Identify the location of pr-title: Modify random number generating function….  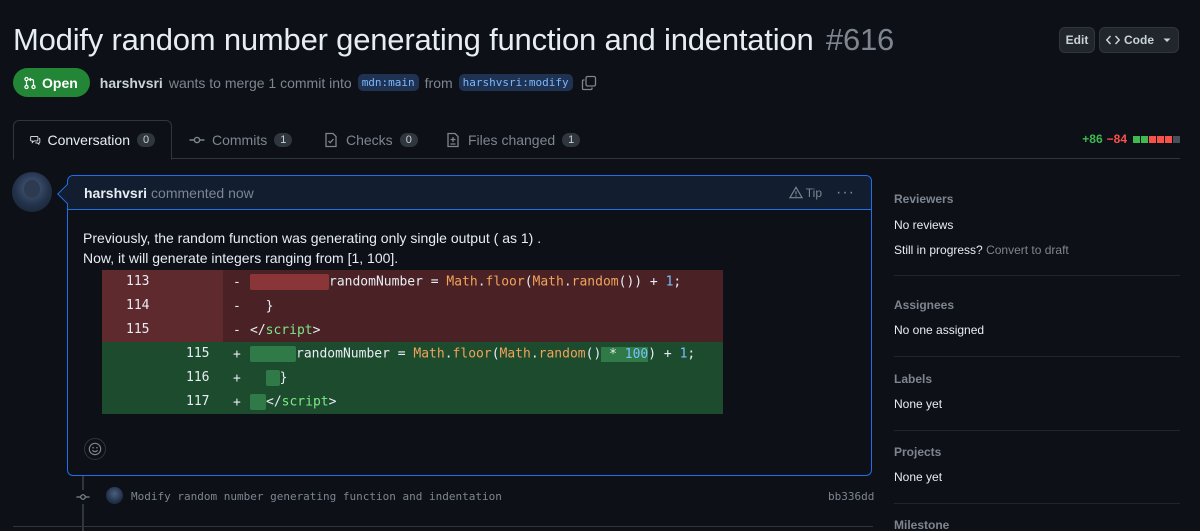
(413, 39).